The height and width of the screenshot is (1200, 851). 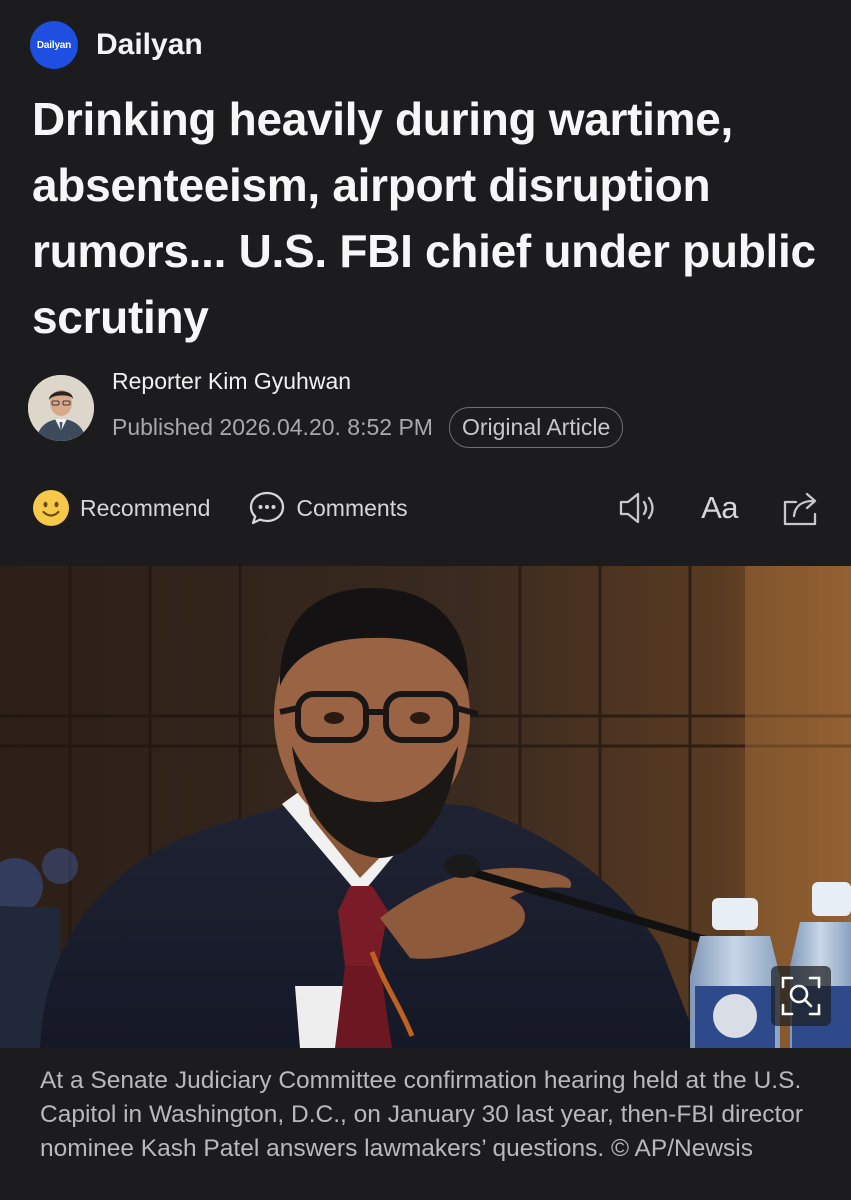 I want to click on magnify-expand-icon, so click(x=801, y=996).